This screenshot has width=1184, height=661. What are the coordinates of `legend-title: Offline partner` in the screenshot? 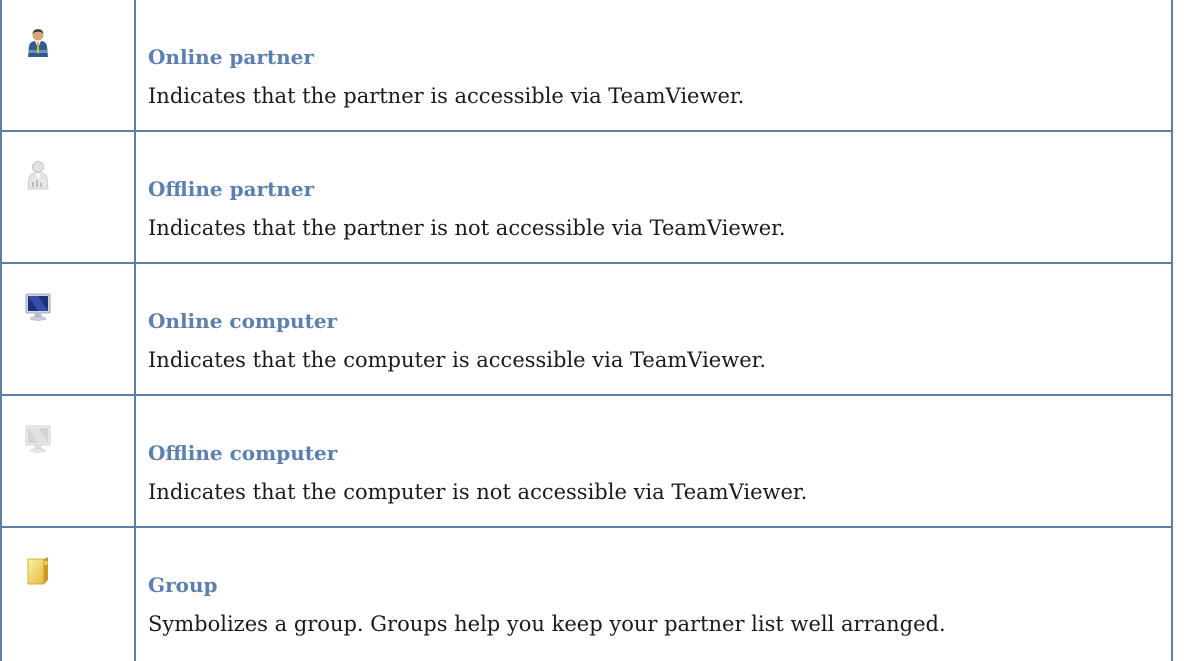 It's located at (231, 189).